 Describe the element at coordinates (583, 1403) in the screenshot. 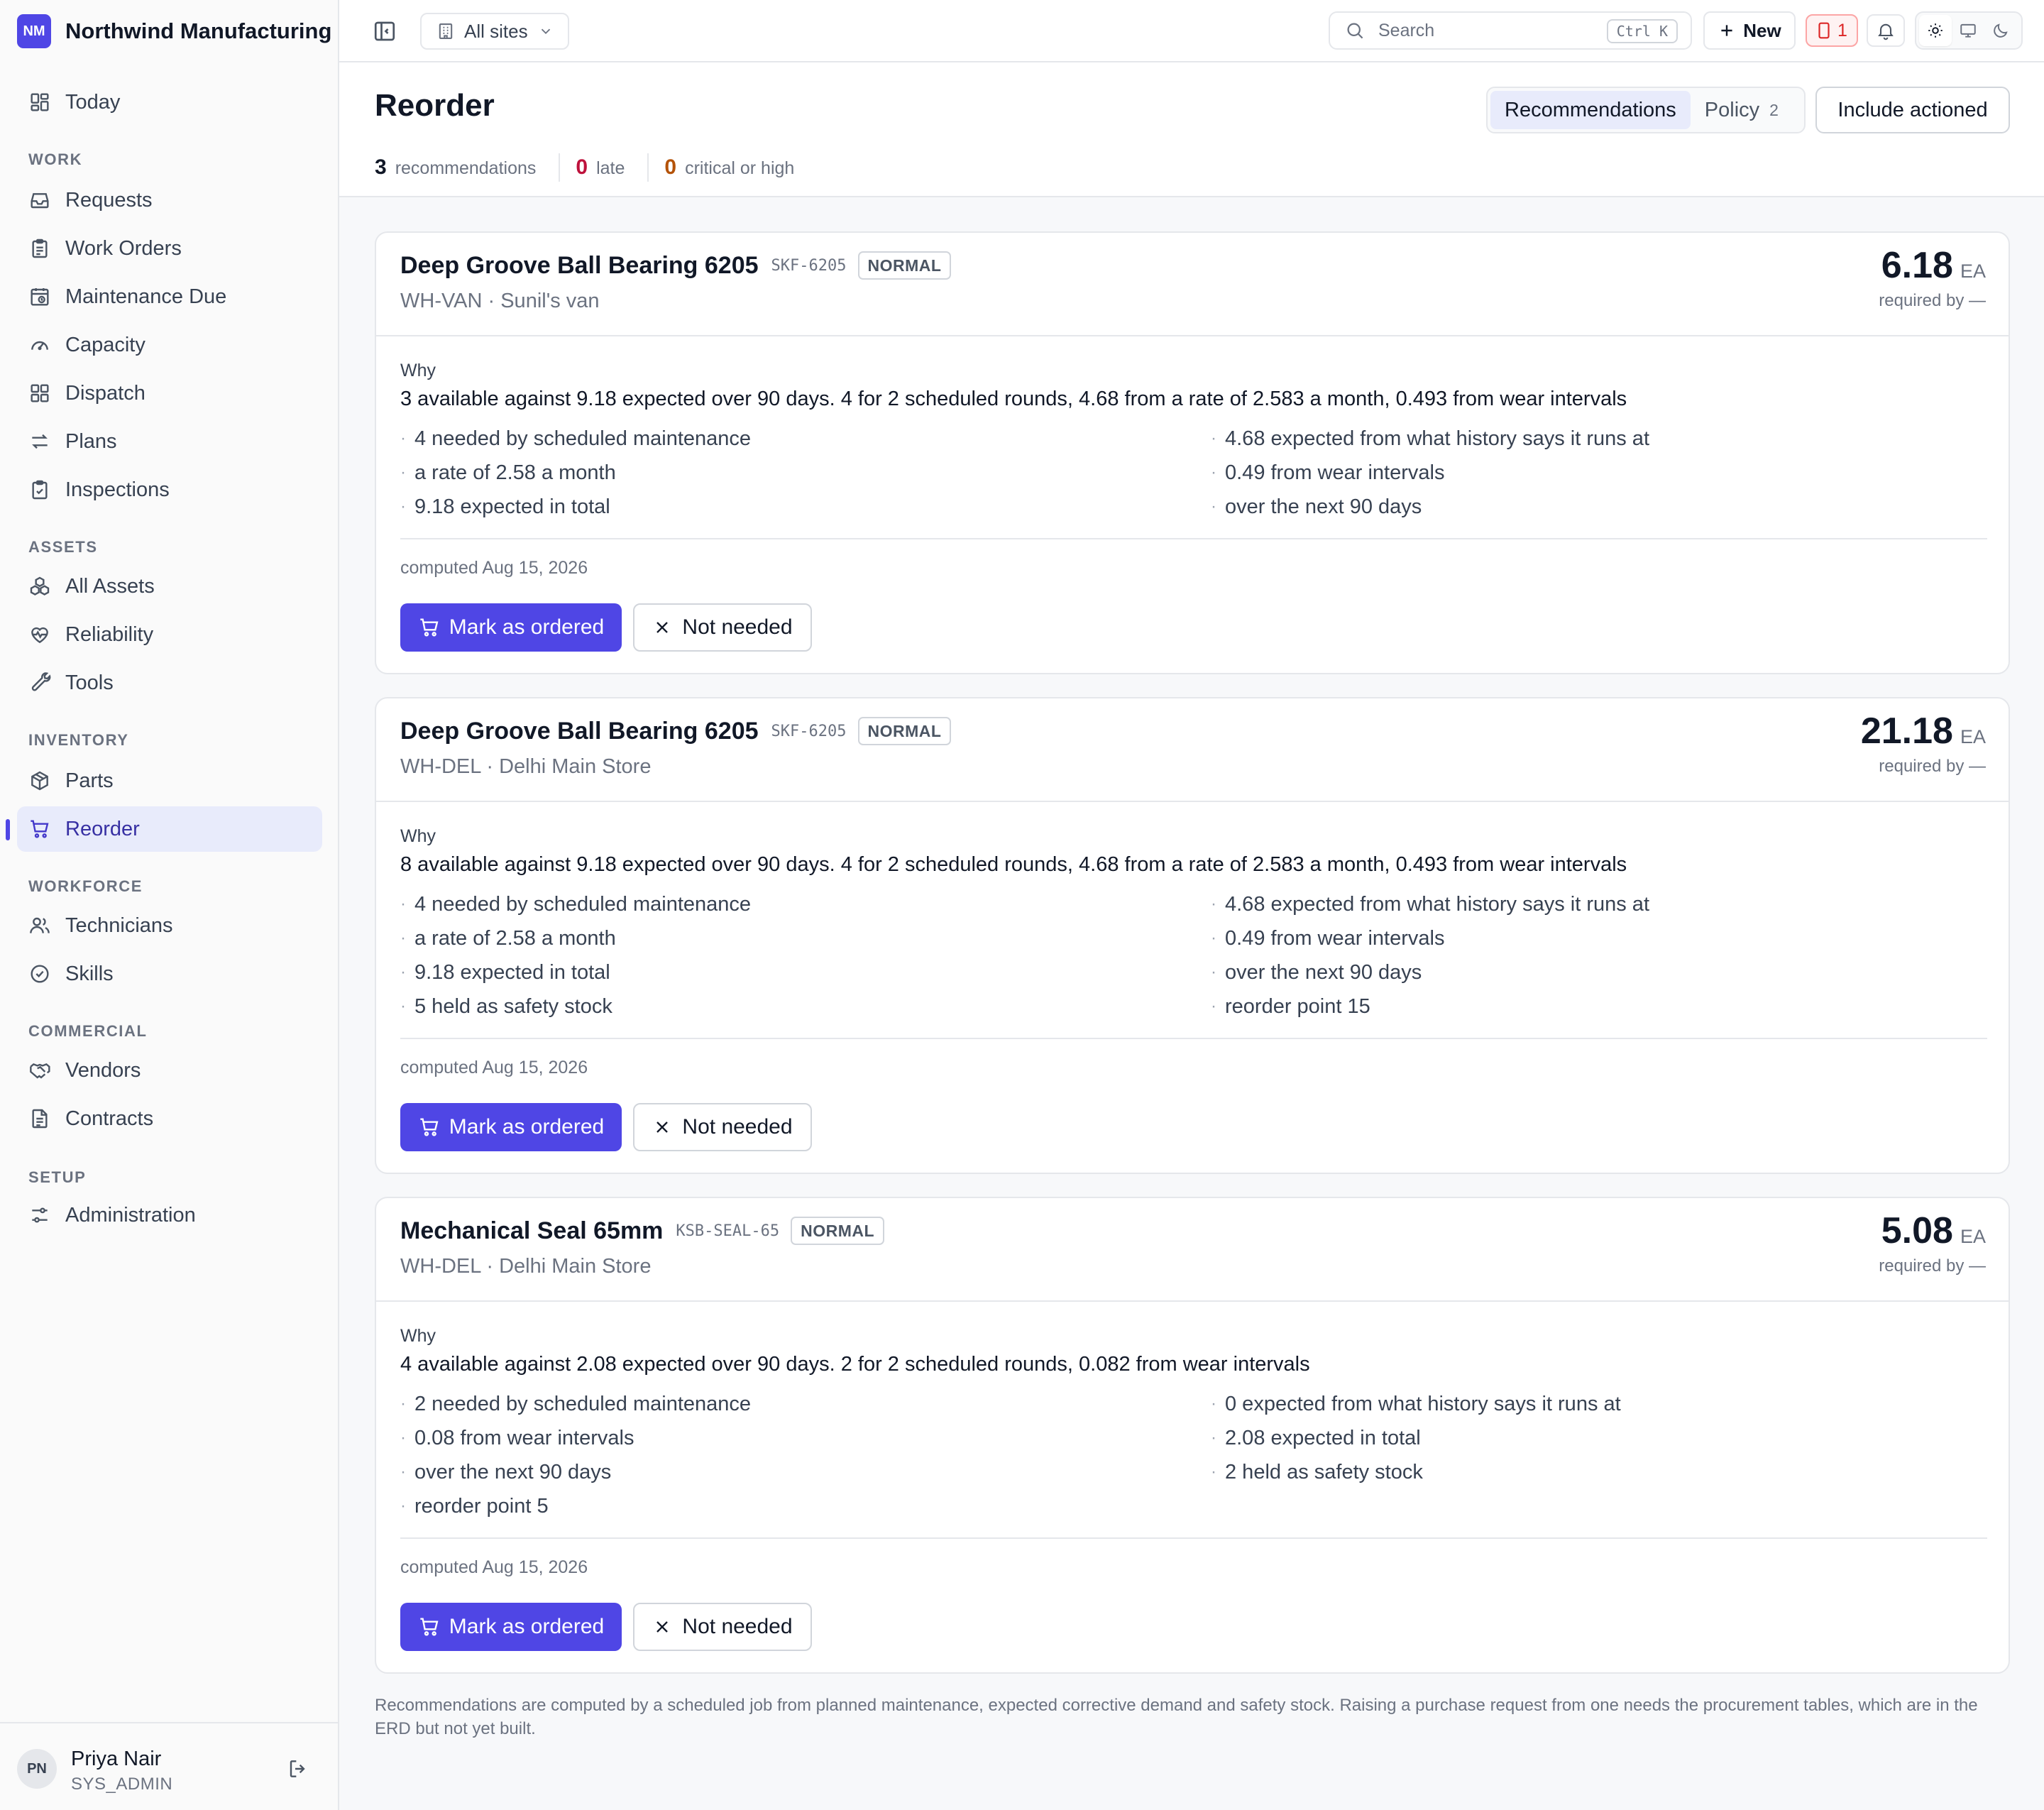

I see `reason-text: 2 needed by scheduled maintenance` at that location.